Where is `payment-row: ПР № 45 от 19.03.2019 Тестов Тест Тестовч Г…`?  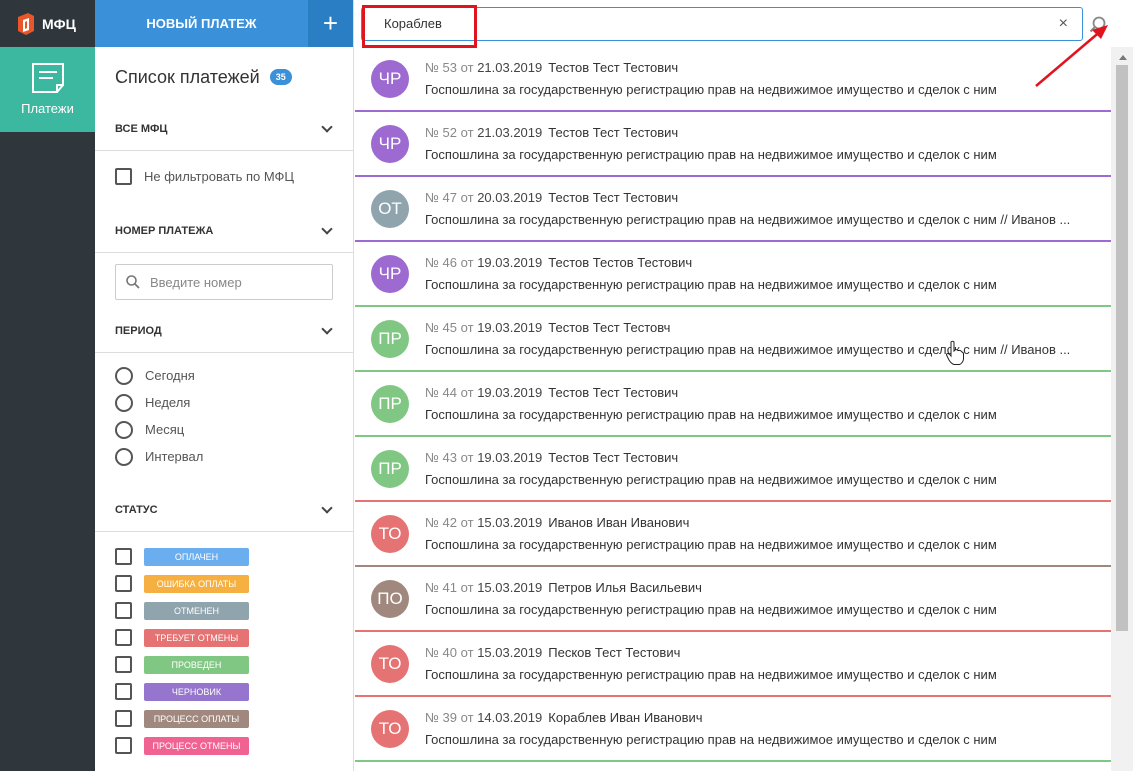 payment-row: ПР № 45 от 19.03.2019 Тестов Тест Тестовч Г… is located at coordinates (733, 339).